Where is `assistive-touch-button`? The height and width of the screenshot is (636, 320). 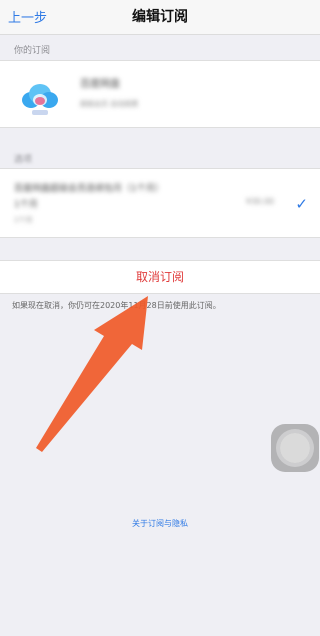
assistive-touch-button is located at coordinates (295, 448).